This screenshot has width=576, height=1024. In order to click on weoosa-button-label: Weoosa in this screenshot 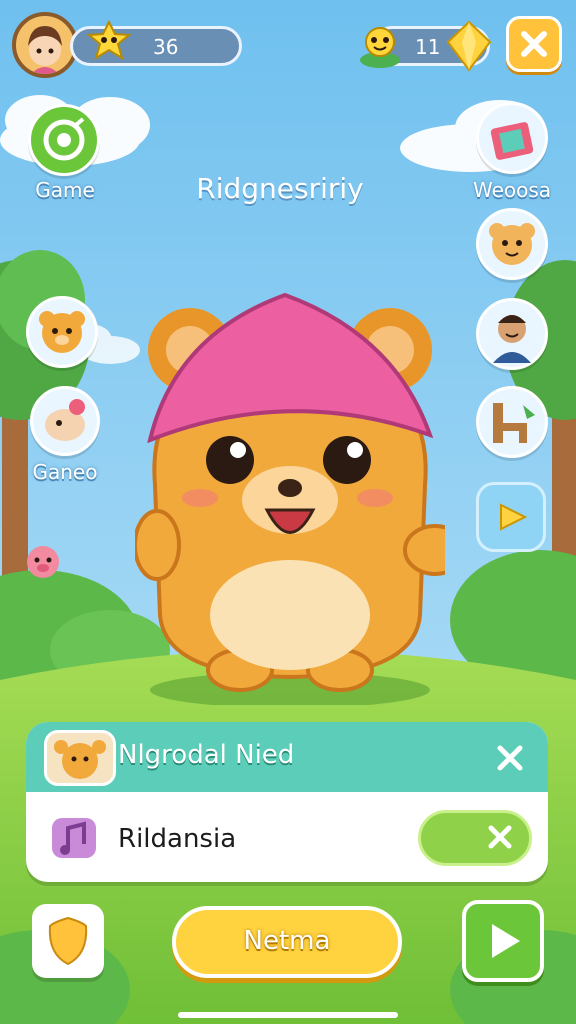, I will do `click(512, 190)`.